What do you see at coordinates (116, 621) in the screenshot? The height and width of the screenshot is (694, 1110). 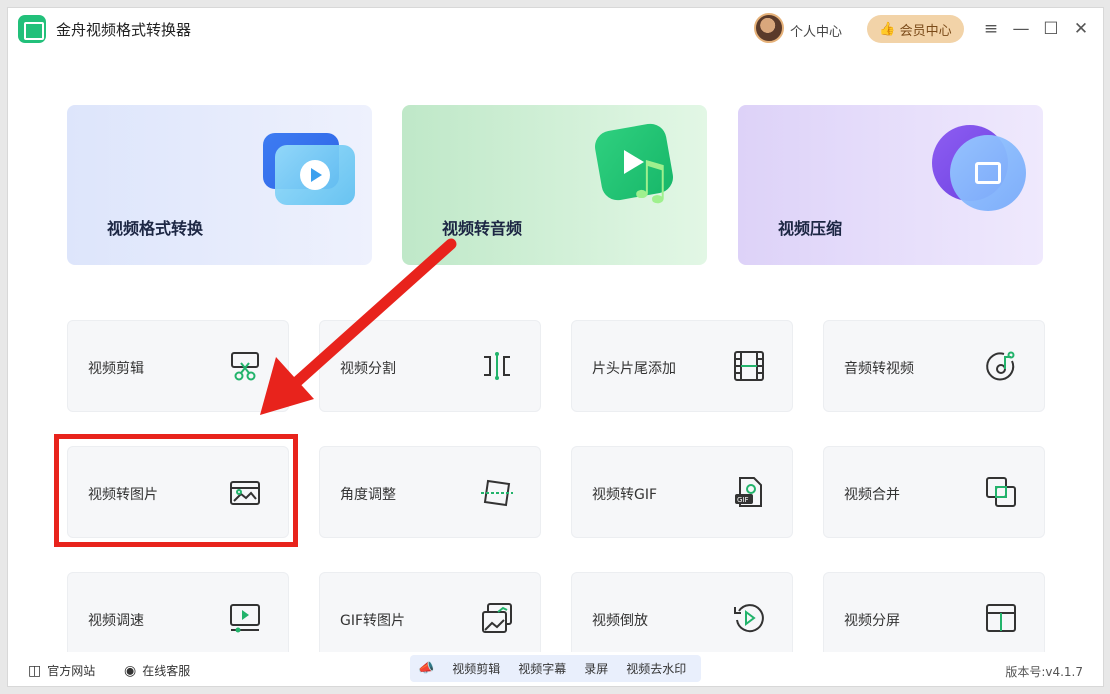 I see `tool-label: 视频调速` at bounding box center [116, 621].